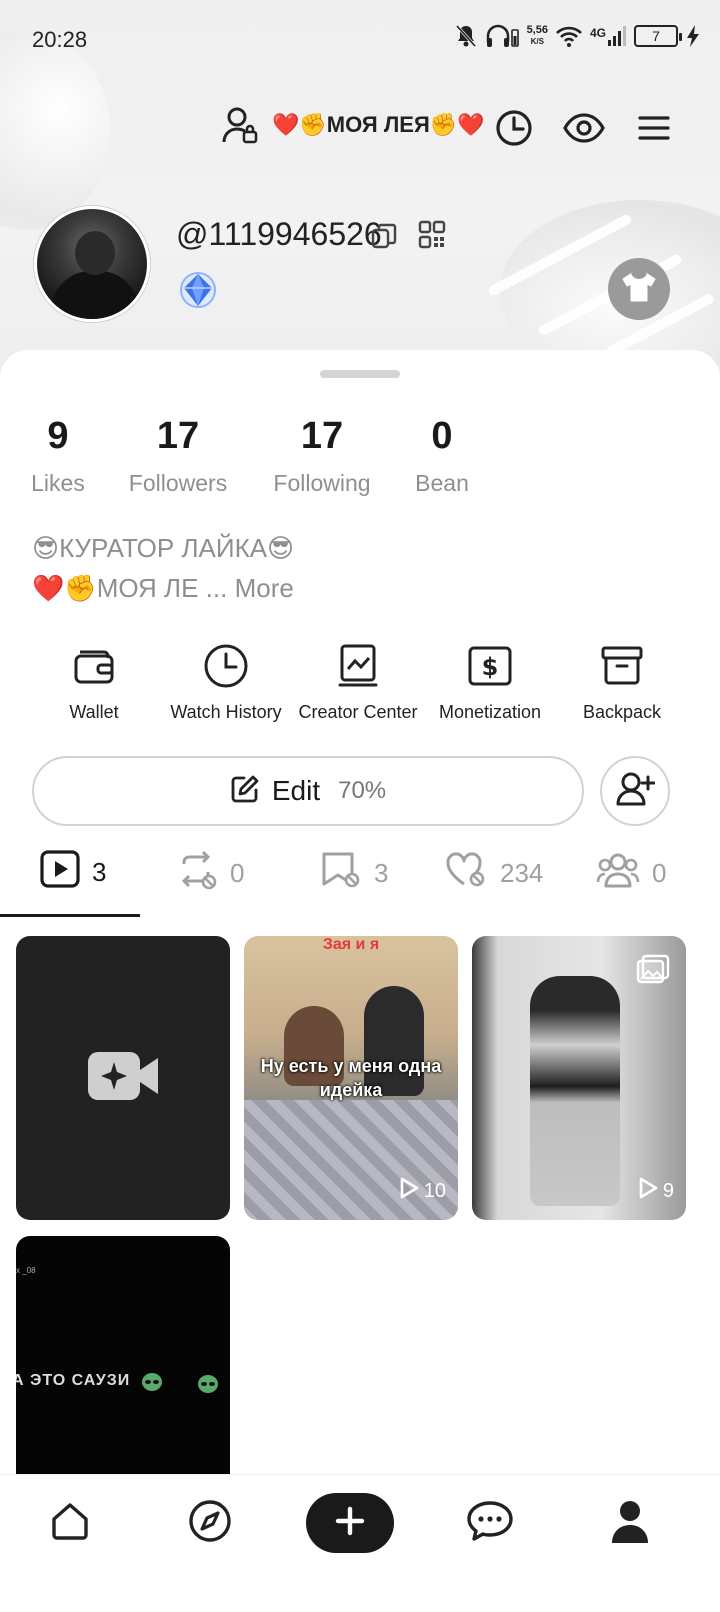 Image resolution: width=720 pixels, height=1612 pixels. I want to click on cell-signal-icon: 4G, so click(608, 36).